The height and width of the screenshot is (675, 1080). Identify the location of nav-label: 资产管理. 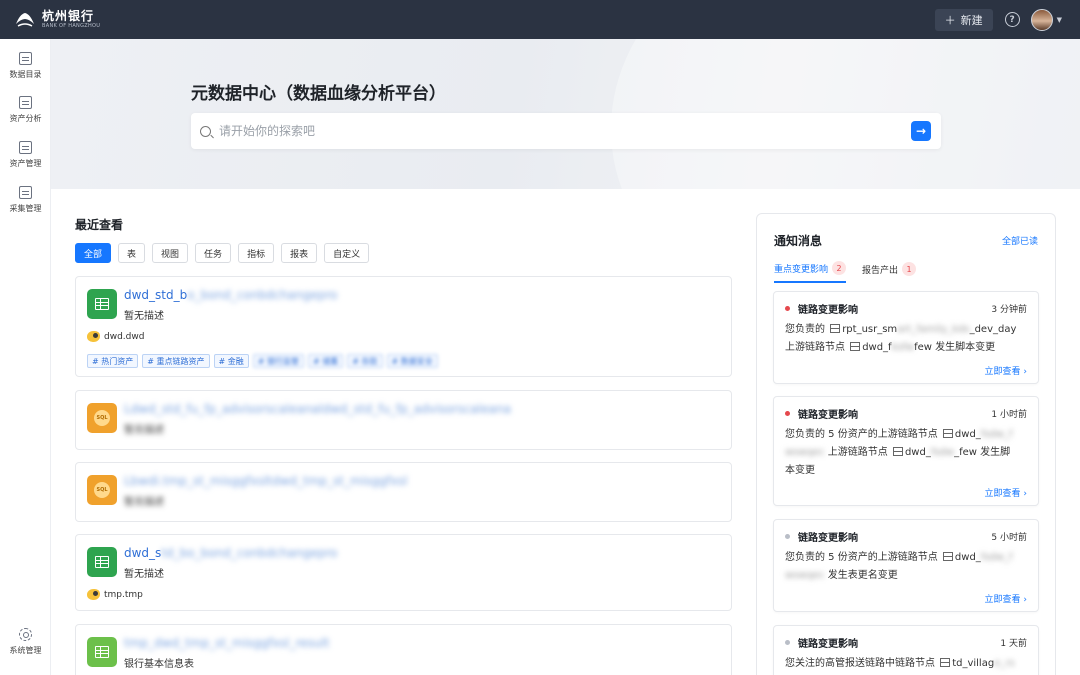
(25, 163).